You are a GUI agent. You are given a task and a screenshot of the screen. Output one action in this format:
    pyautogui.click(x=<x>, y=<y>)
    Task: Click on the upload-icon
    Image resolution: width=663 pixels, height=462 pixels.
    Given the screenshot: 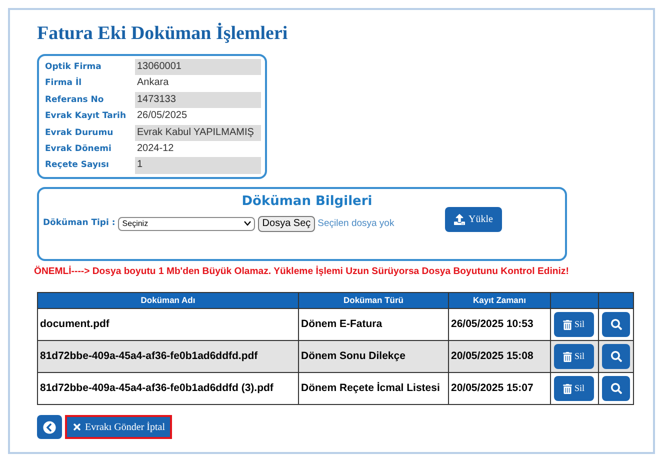 What is the action you would take?
    pyautogui.click(x=460, y=220)
    